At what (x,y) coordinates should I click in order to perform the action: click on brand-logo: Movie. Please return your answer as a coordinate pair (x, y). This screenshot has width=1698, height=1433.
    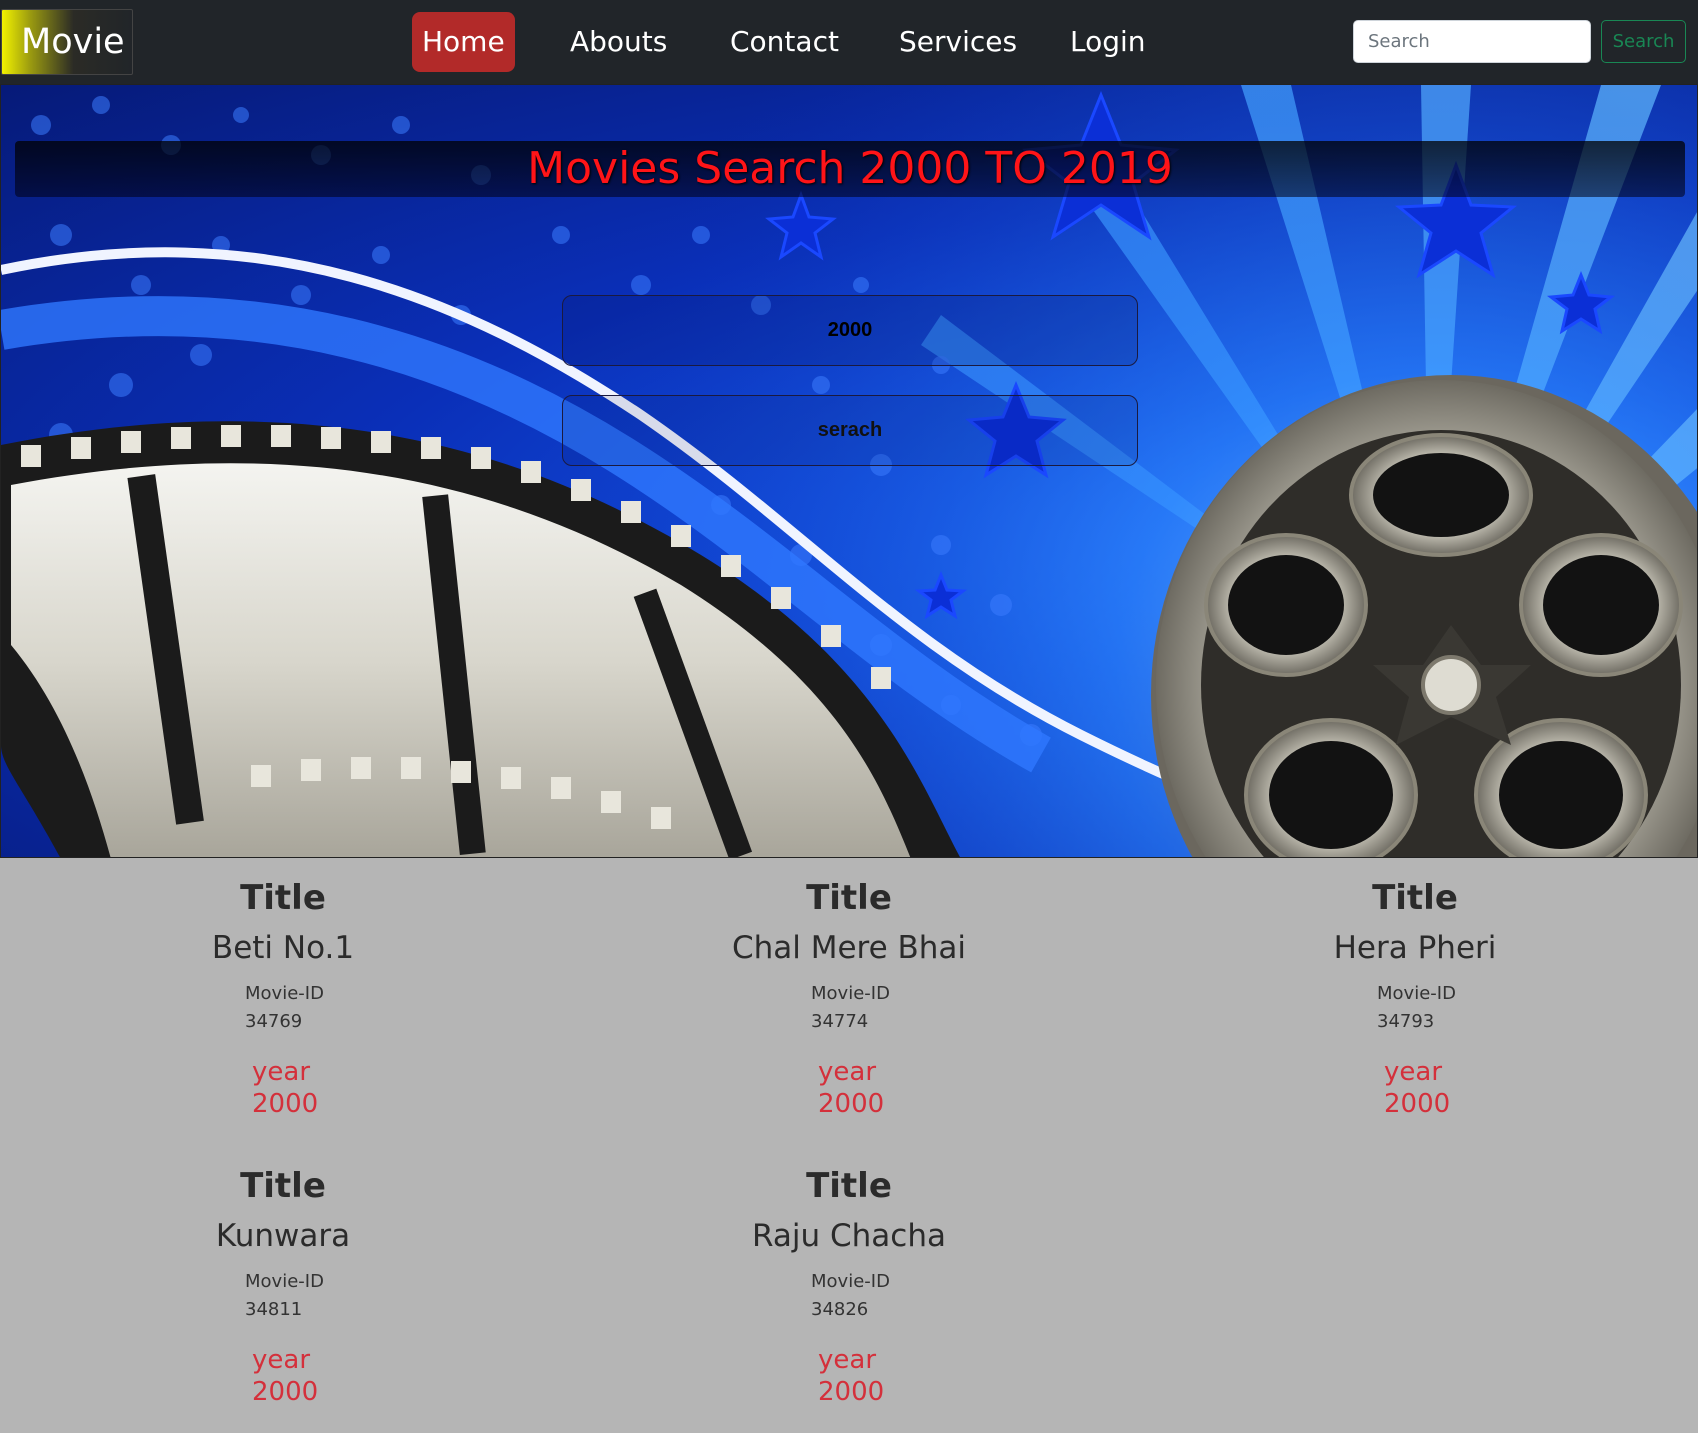
    Looking at the image, I should click on (67, 42).